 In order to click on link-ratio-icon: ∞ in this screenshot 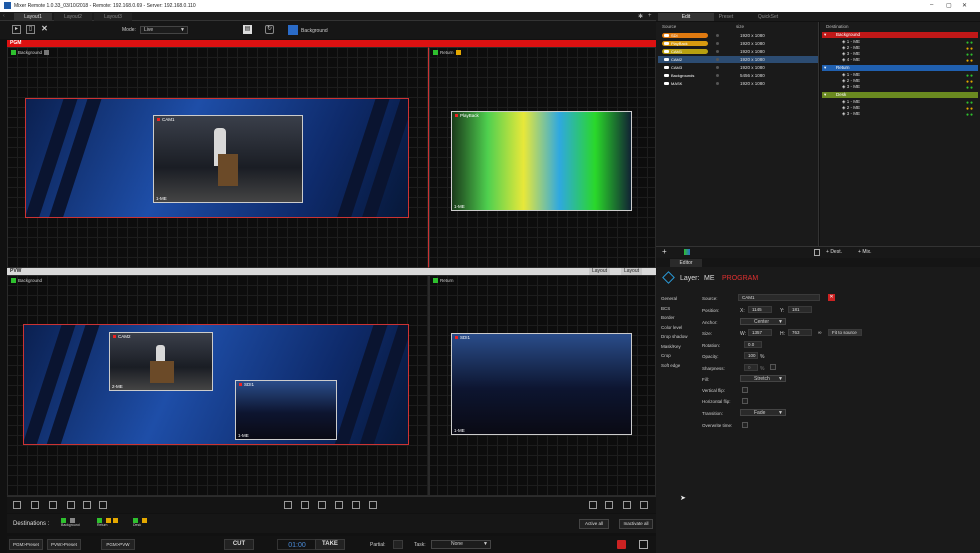, I will do `click(820, 333)`.